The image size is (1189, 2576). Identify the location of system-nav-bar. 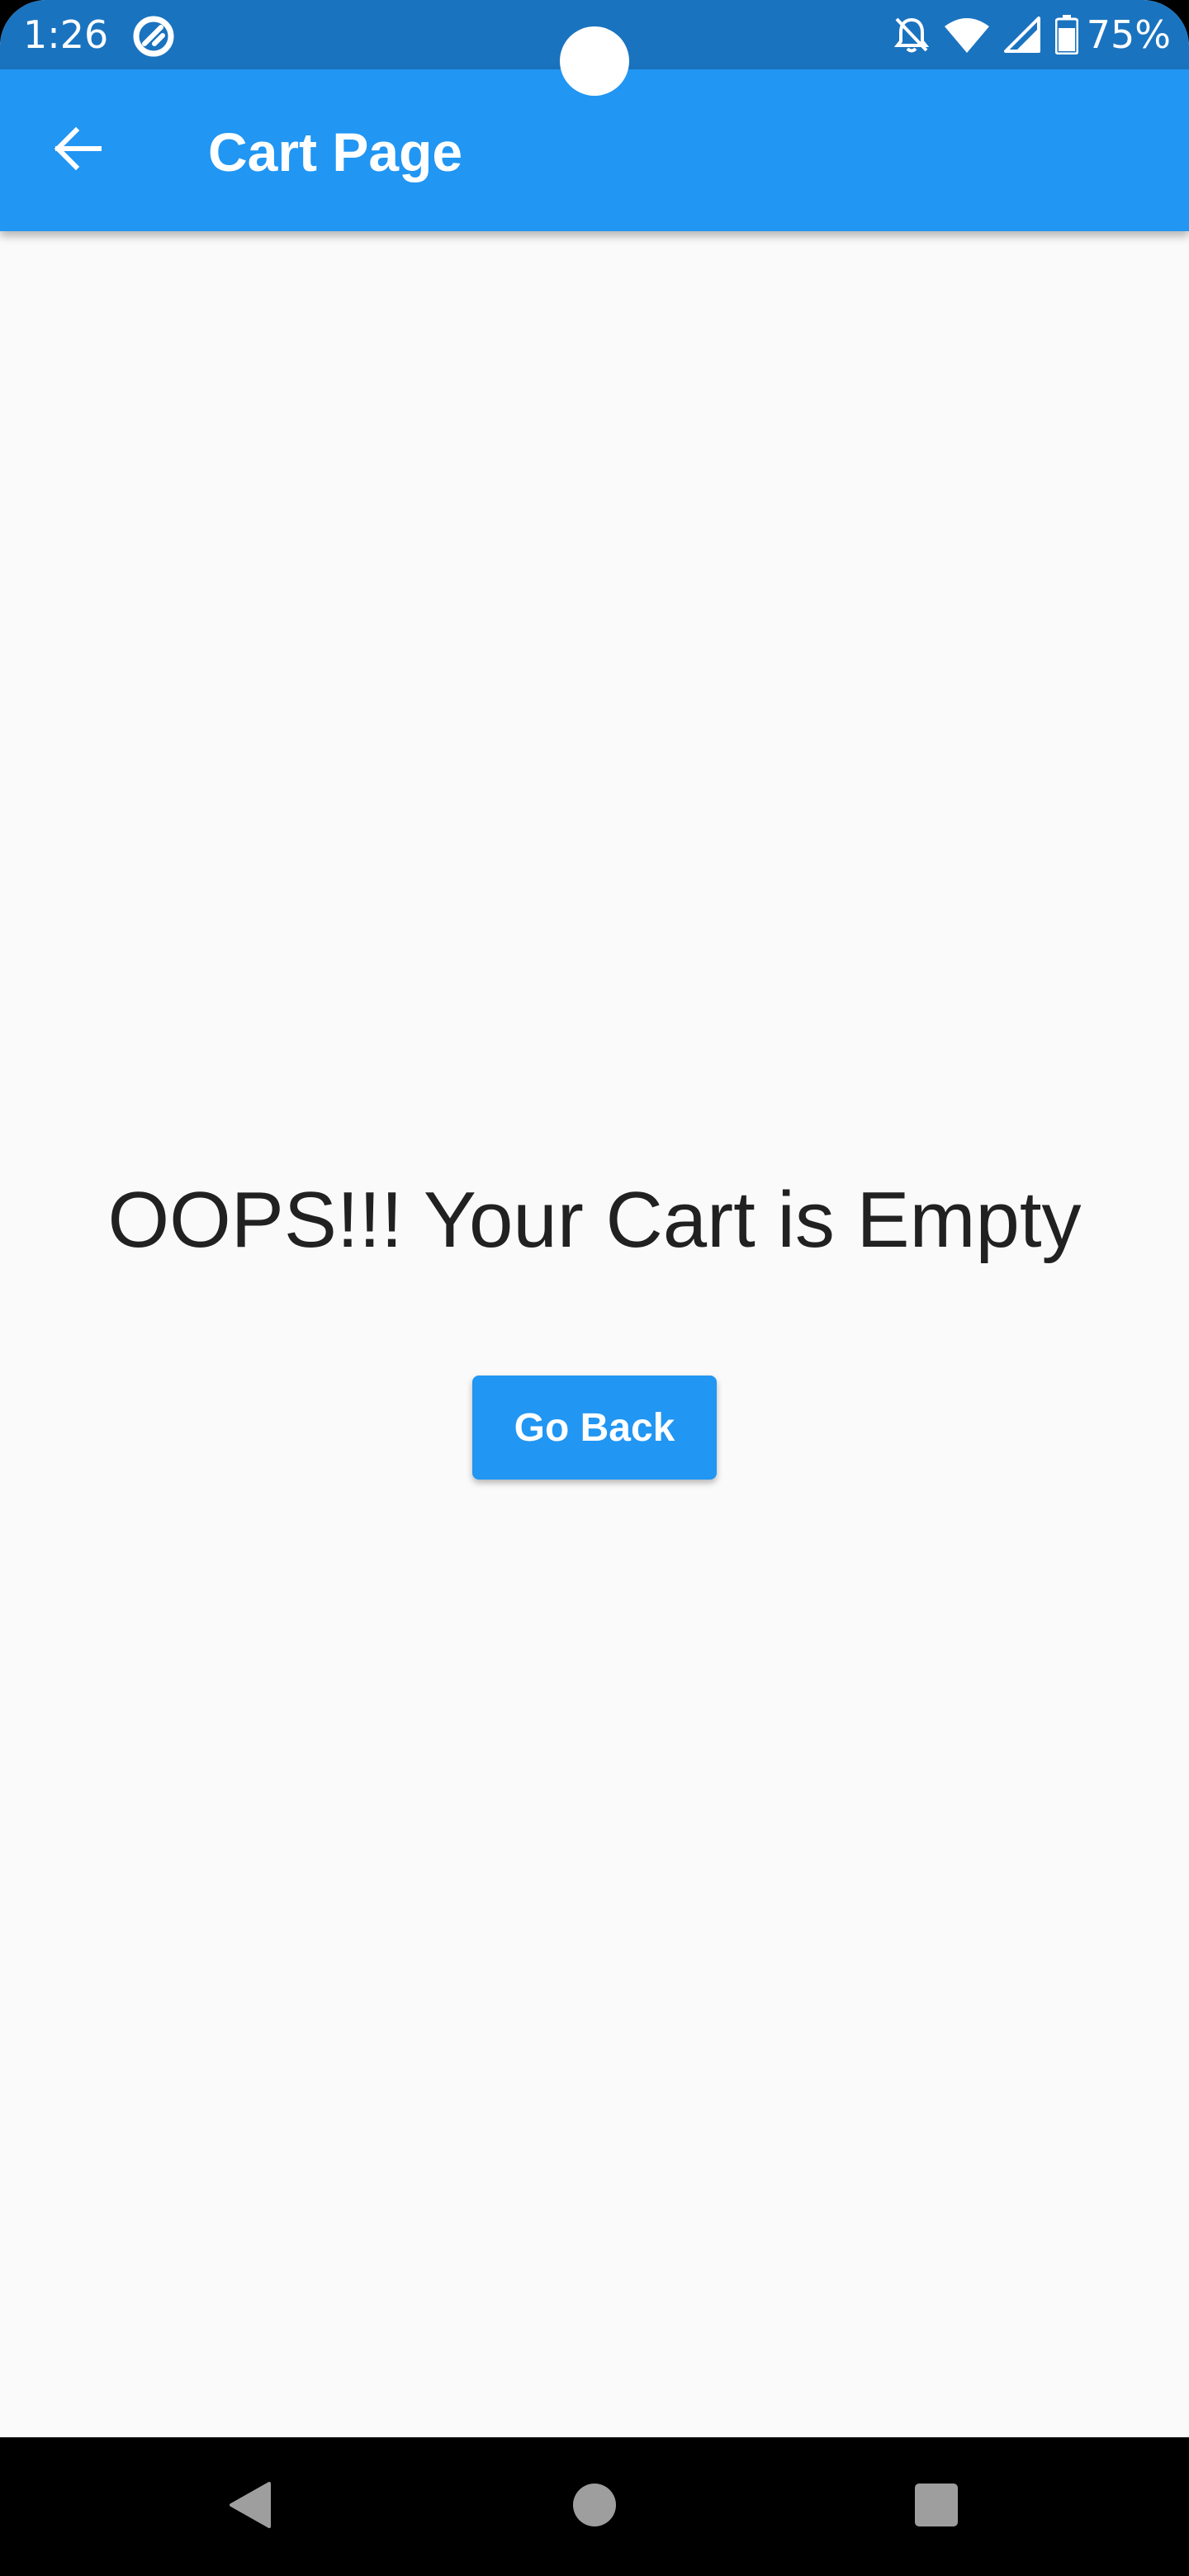
(594, 2506).